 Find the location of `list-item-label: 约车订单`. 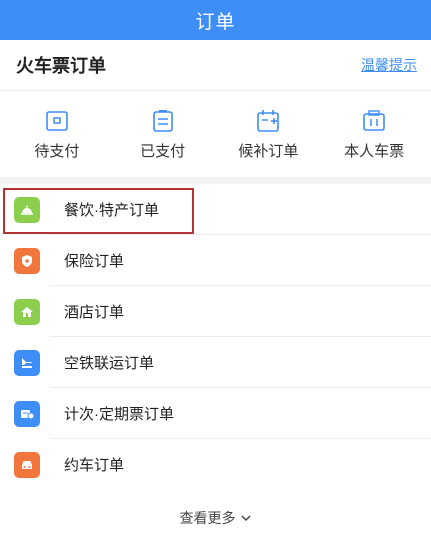

list-item-label: 约车订单 is located at coordinates (94, 465).